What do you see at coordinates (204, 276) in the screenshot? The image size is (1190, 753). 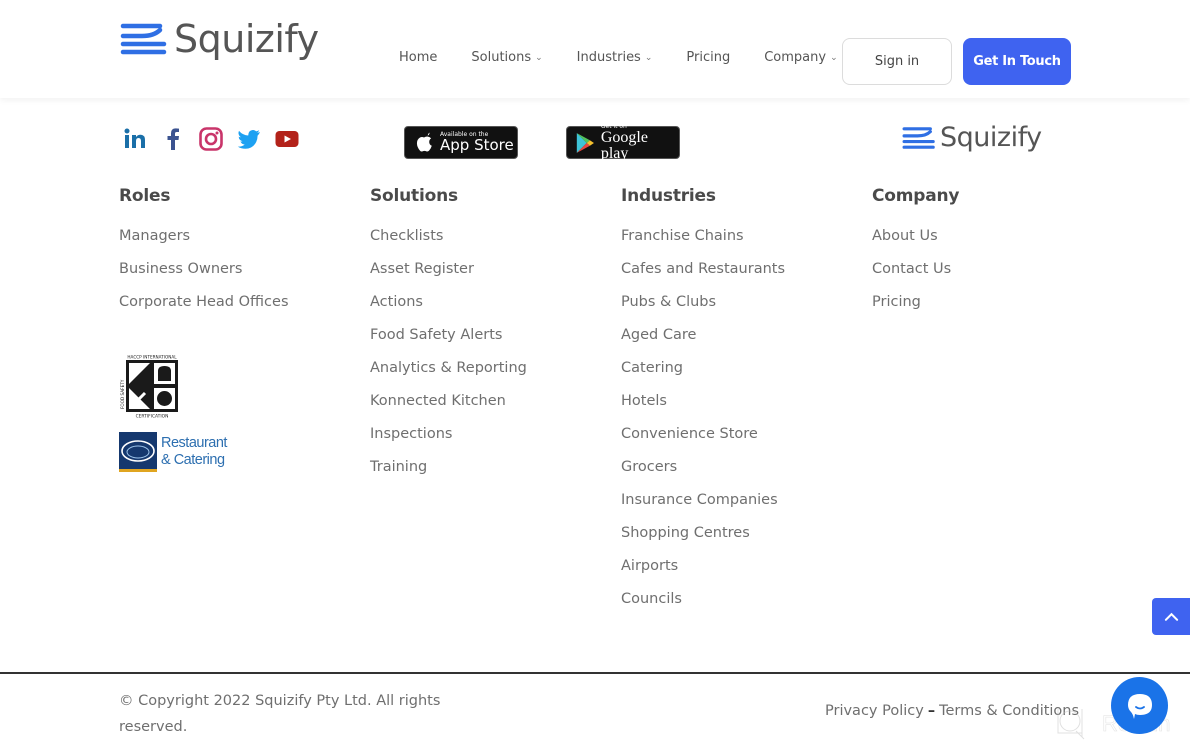 I see `footer-link: Business Owners` at bounding box center [204, 276].